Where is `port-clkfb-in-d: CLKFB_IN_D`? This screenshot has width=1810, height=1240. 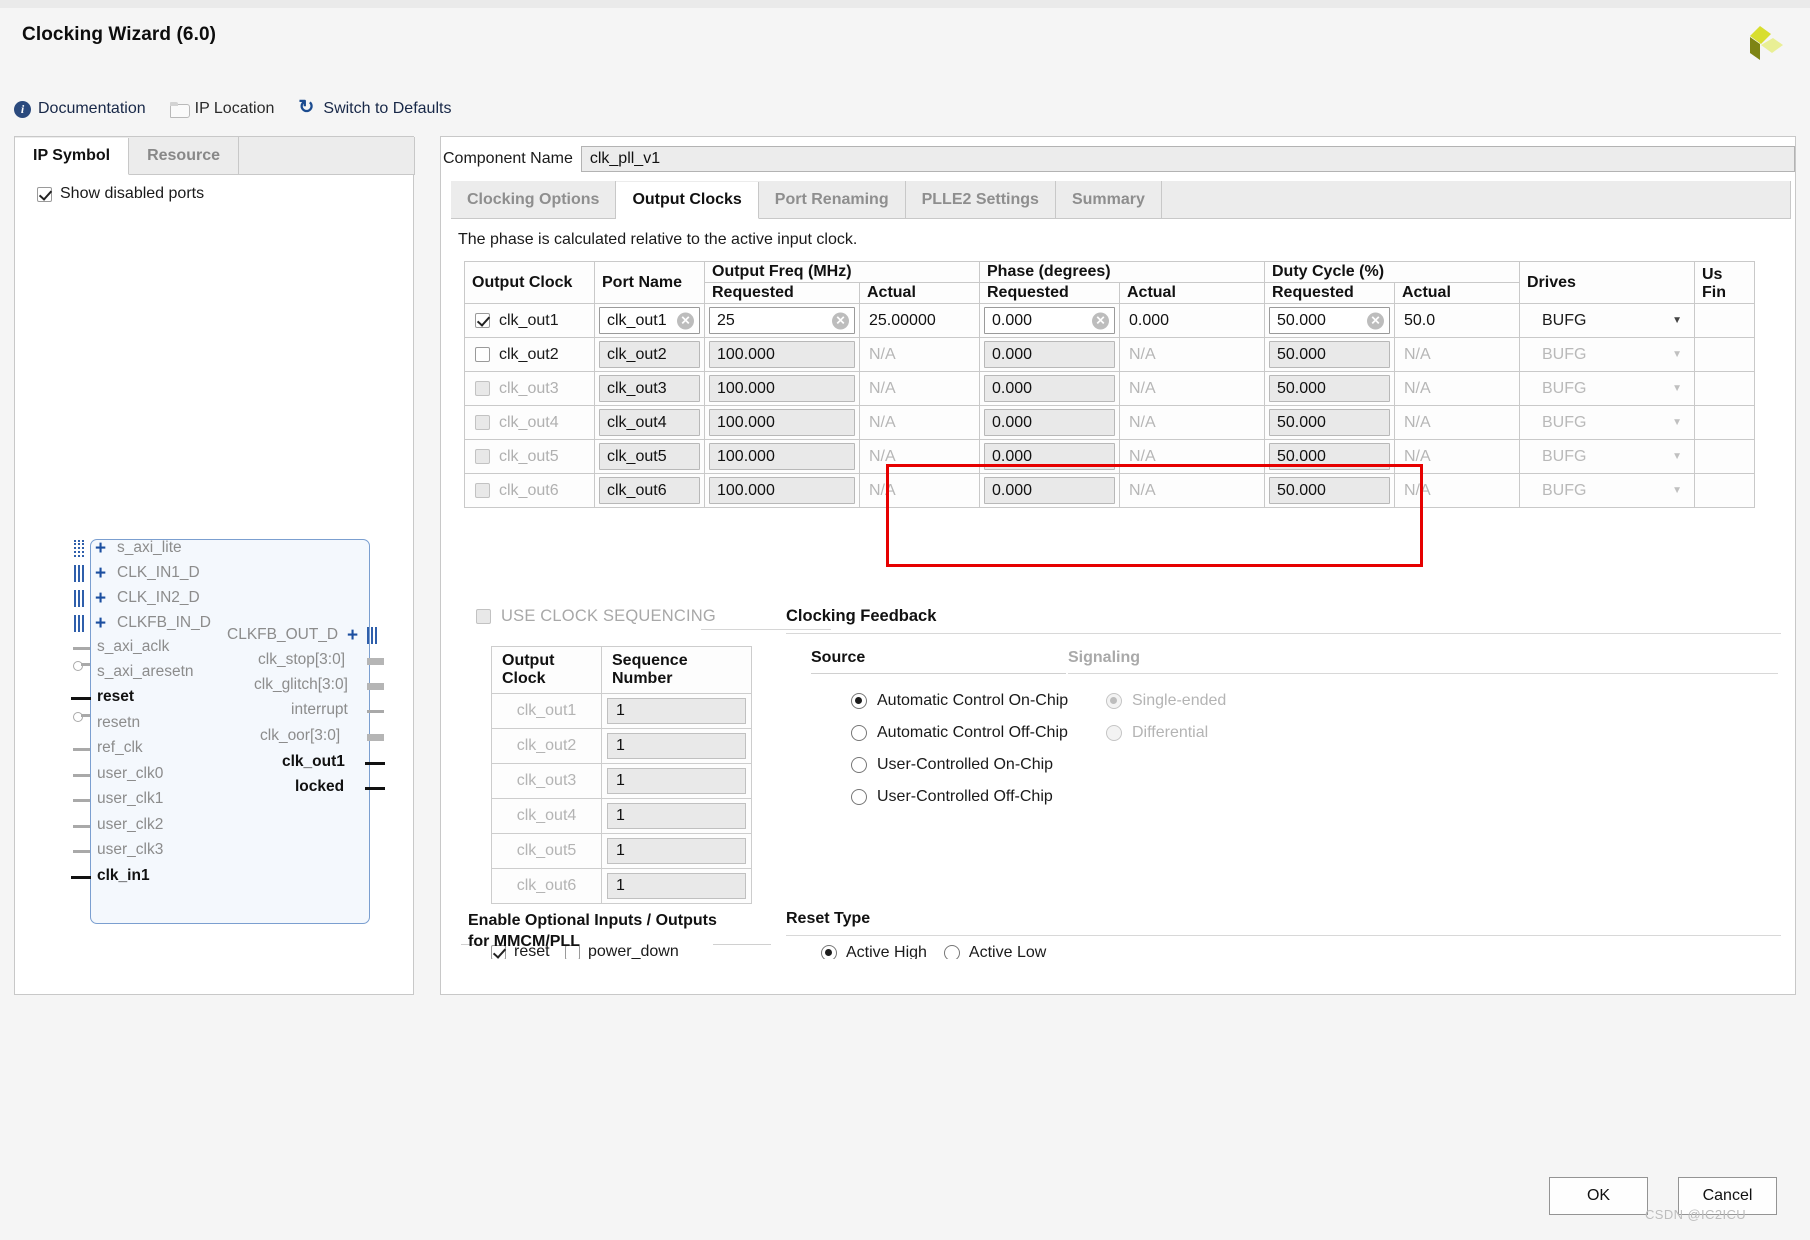 port-clkfb-in-d: CLKFB_IN_D is located at coordinates (164, 622).